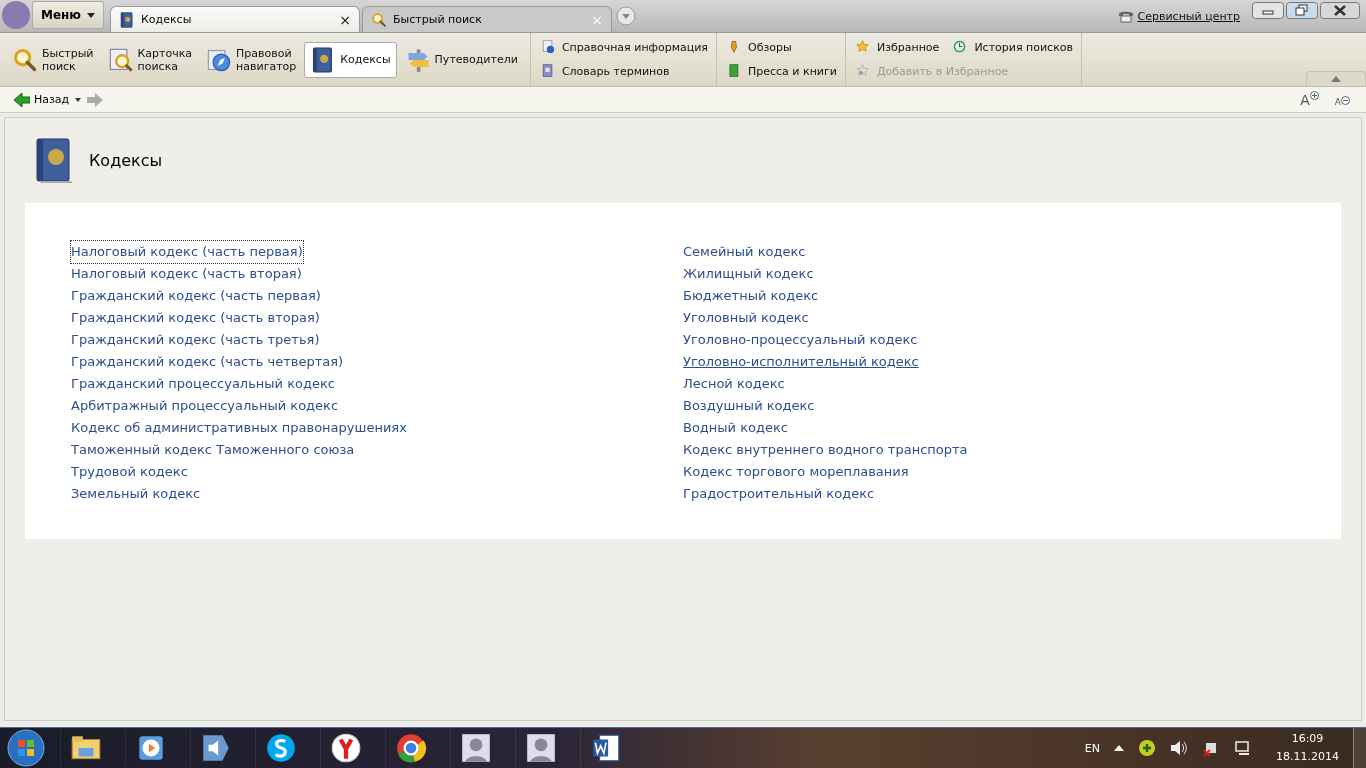  Describe the element at coordinates (1013, 47) in the screenshot. I see `toolbar-link: История поисков` at that location.